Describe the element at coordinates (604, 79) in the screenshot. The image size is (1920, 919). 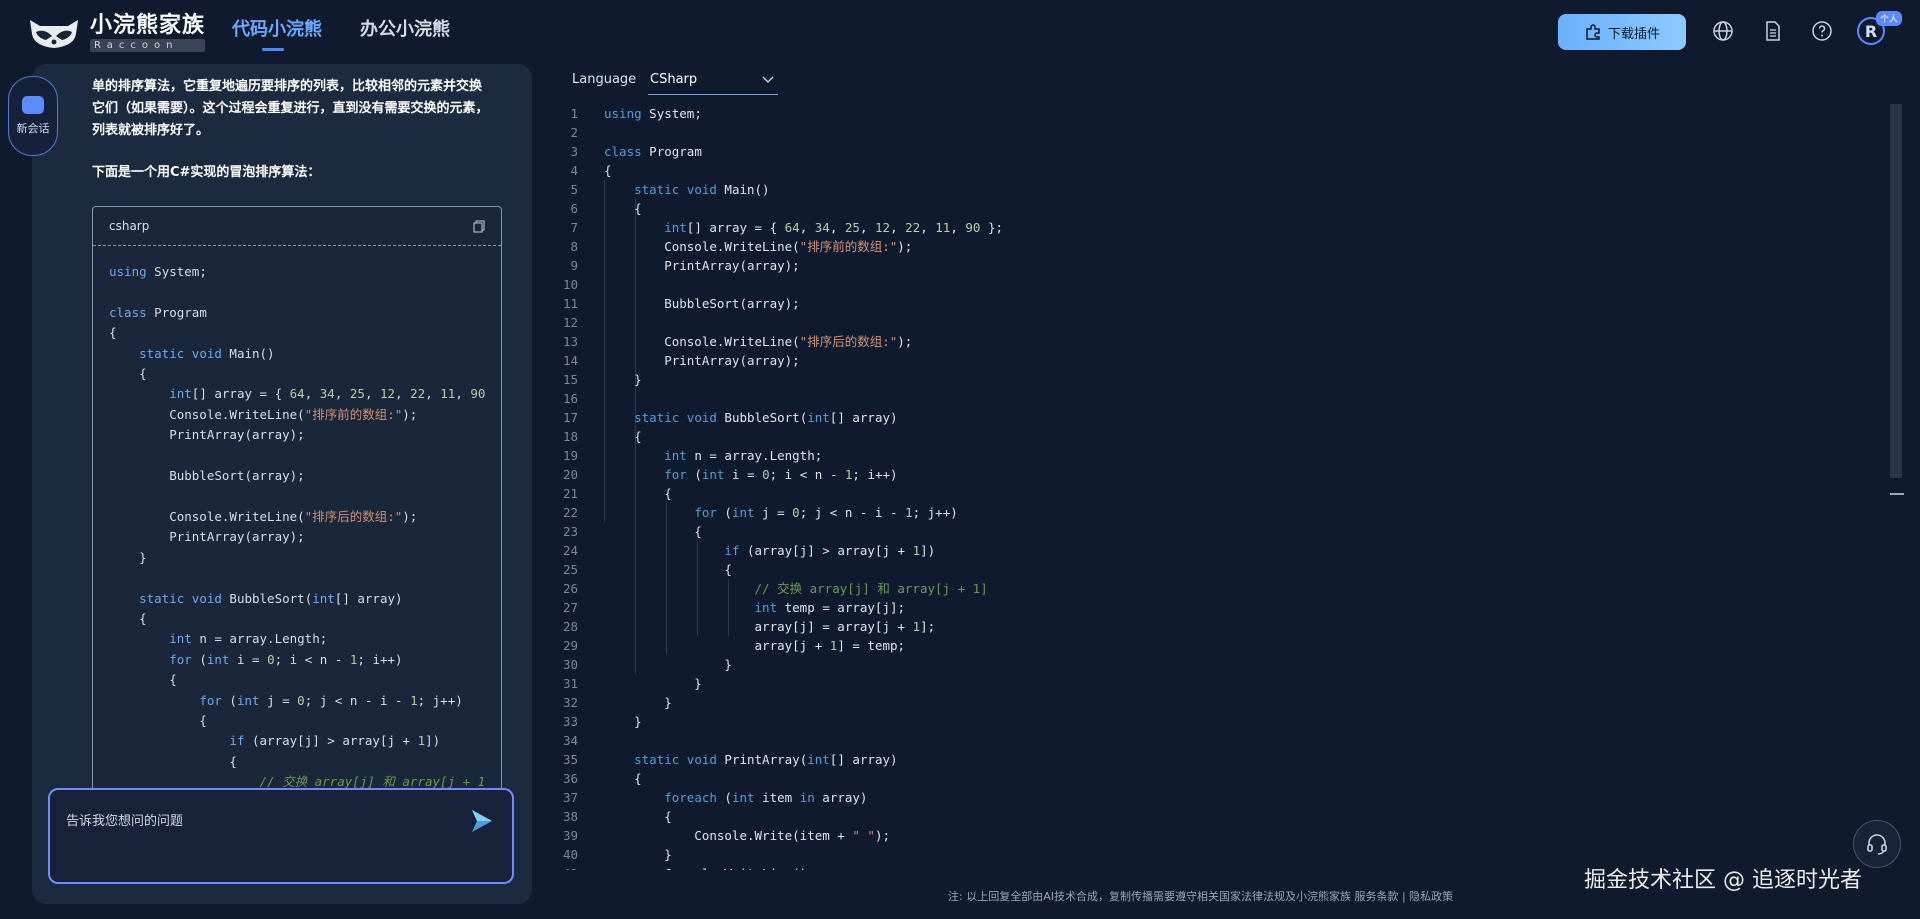
I see `language-label: Language` at that location.